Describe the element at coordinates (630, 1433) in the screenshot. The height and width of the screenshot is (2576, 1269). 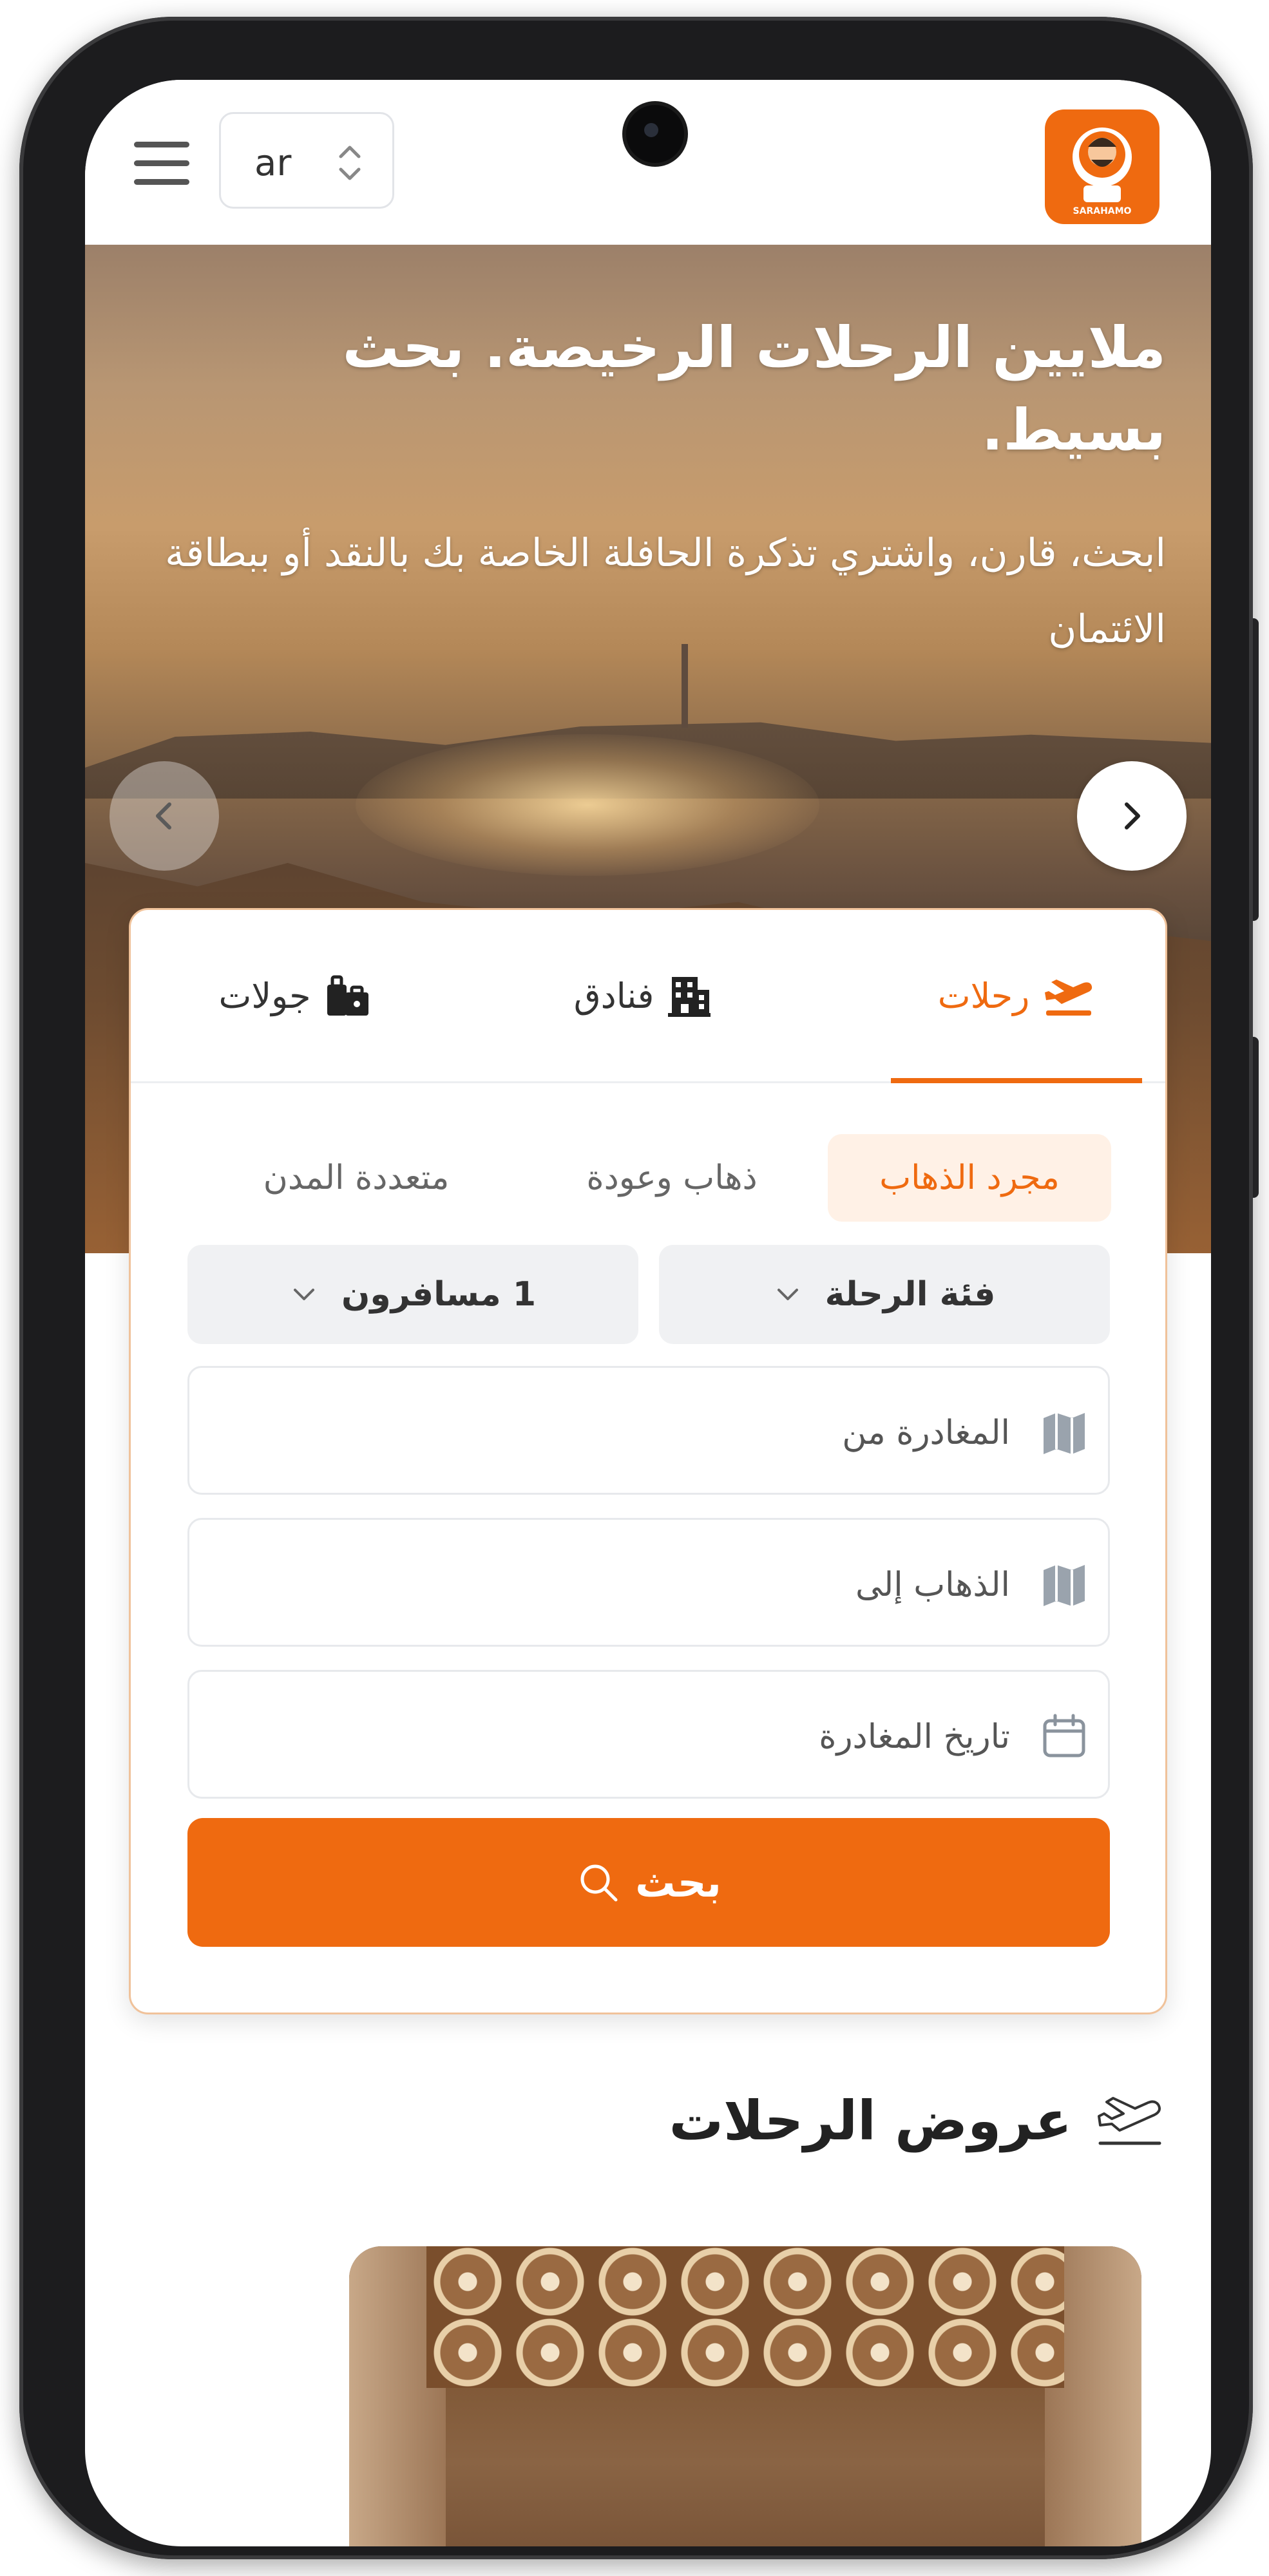
I see `departure-from-input` at that location.